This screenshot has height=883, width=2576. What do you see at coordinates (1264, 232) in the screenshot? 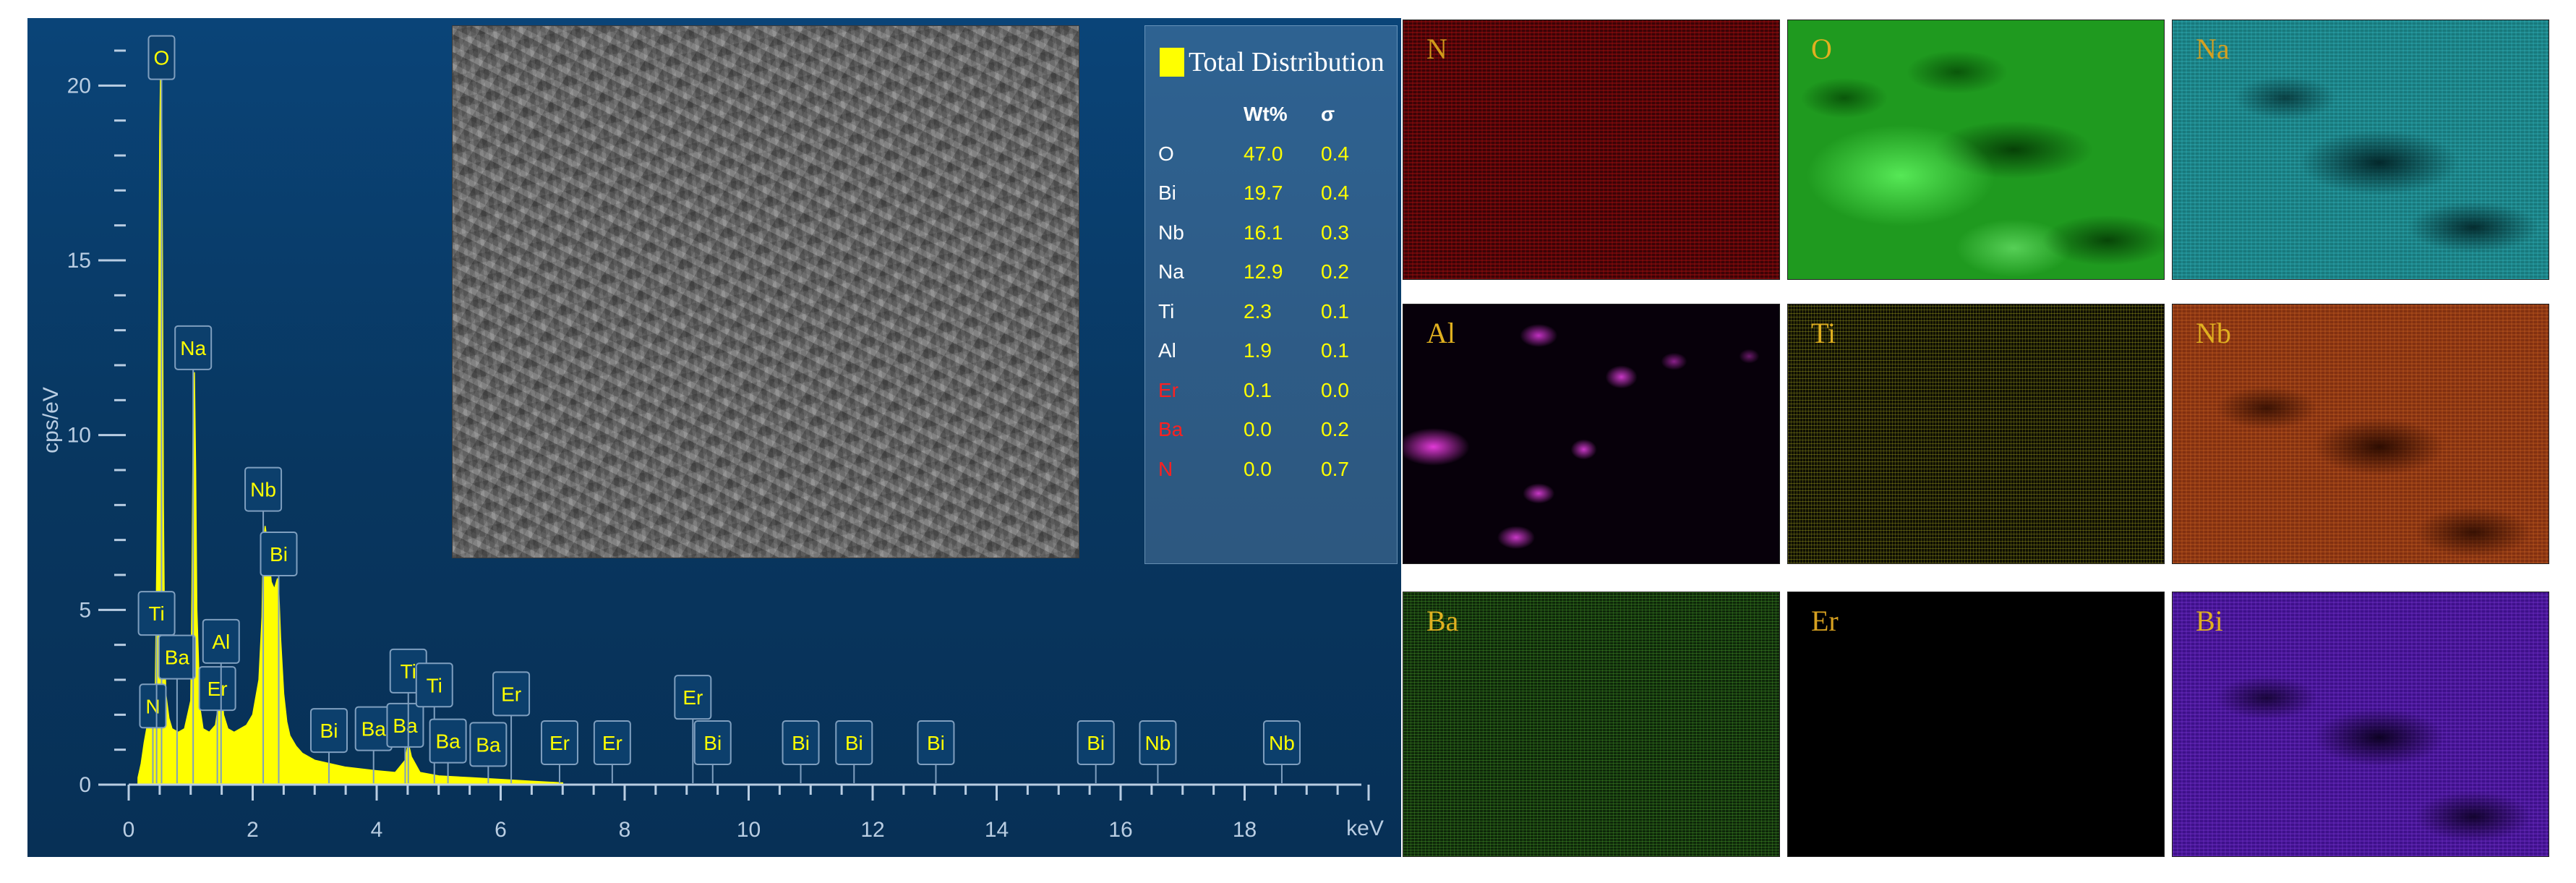
I see `wt-cell: 16.1` at bounding box center [1264, 232].